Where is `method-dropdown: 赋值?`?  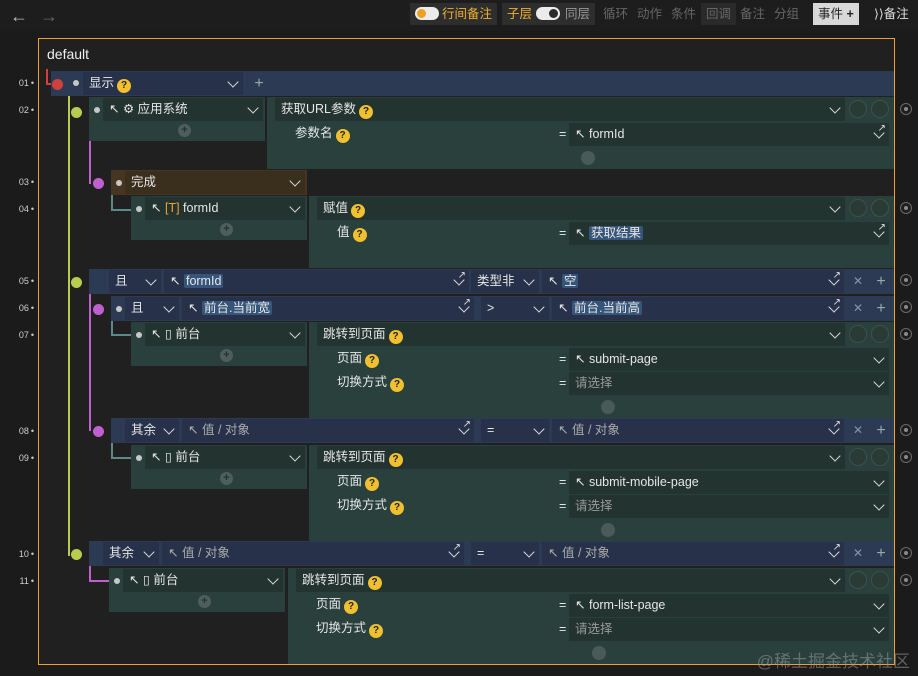
method-dropdown: 赋值? is located at coordinates (581, 208).